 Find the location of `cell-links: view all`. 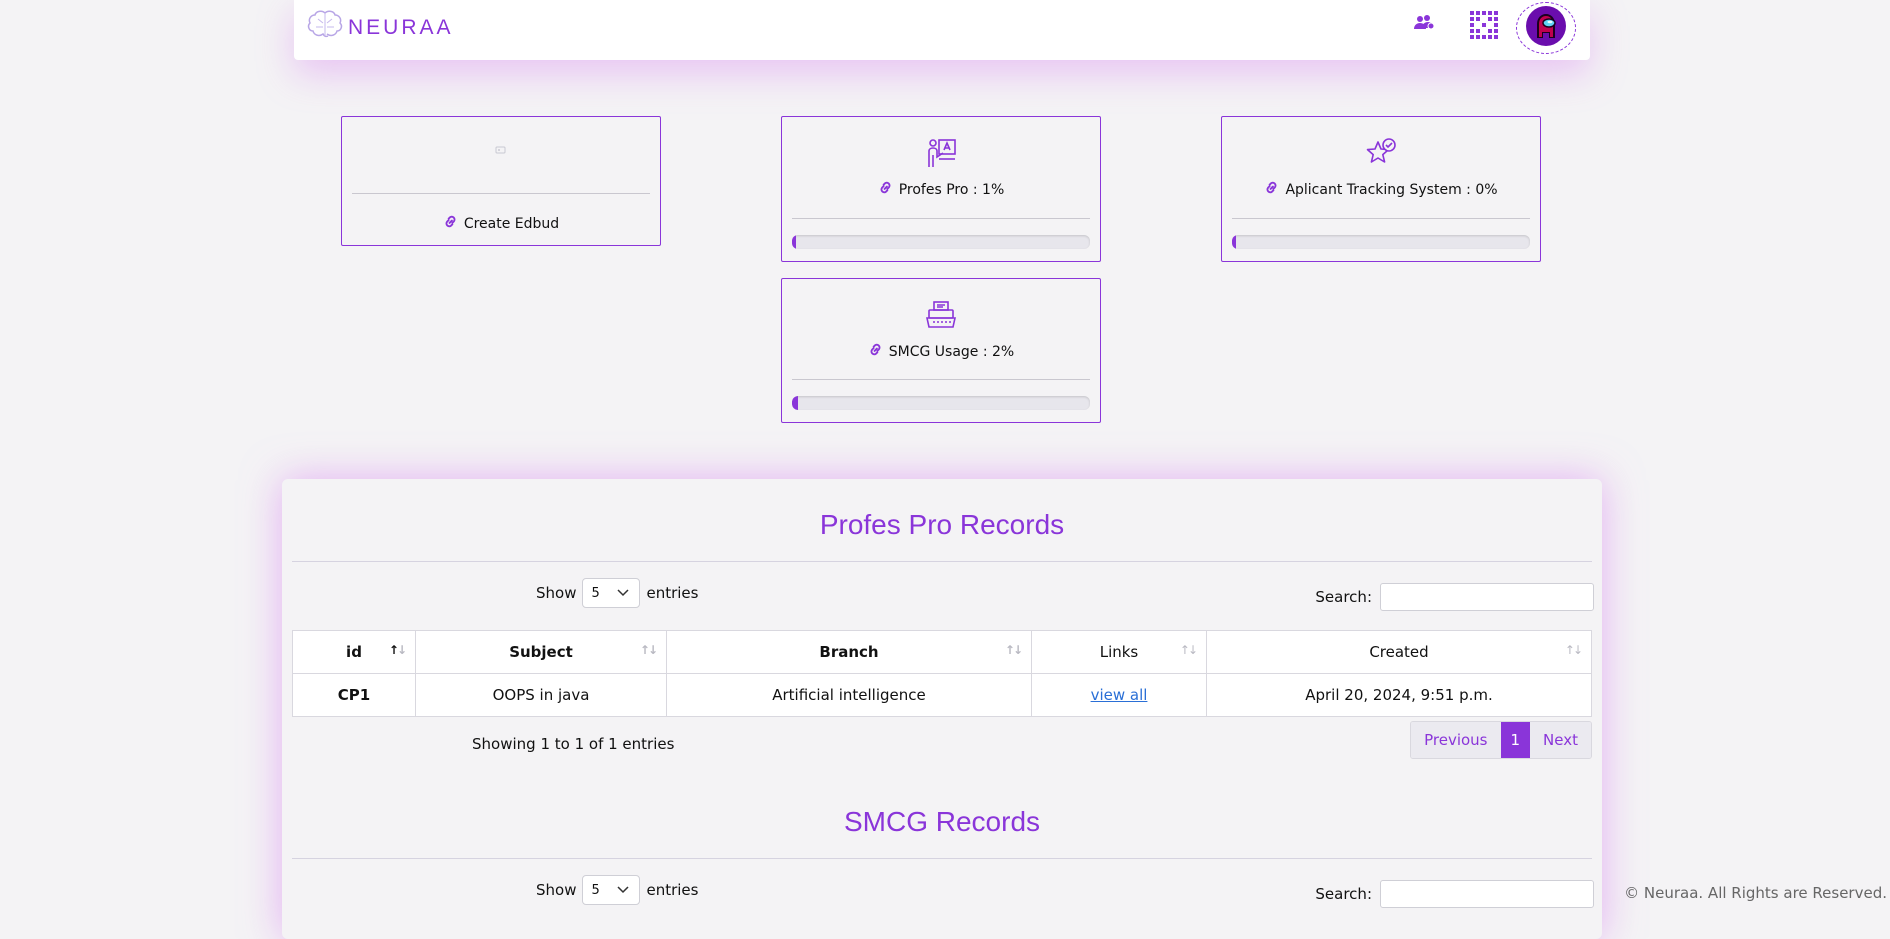

cell-links: view all is located at coordinates (1119, 695).